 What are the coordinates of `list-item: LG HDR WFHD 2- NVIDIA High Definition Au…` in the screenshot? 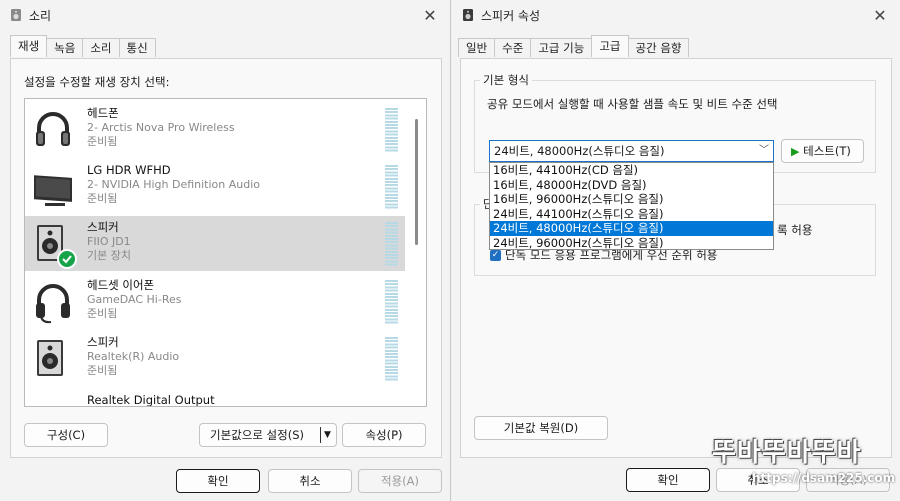 It's located at (215, 186).